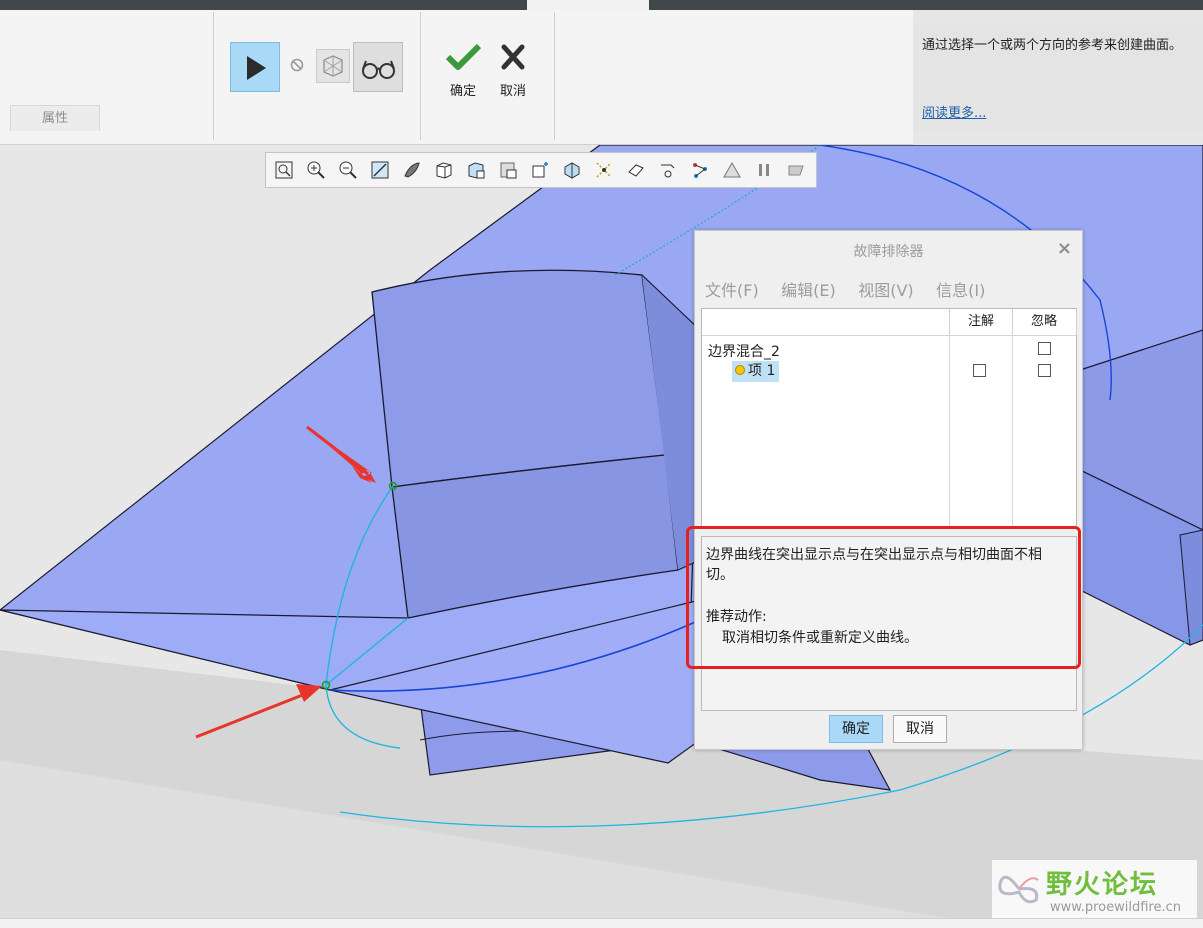 The image size is (1203, 928). What do you see at coordinates (444, 170) in the screenshot?
I see `saved-views-icon` at bounding box center [444, 170].